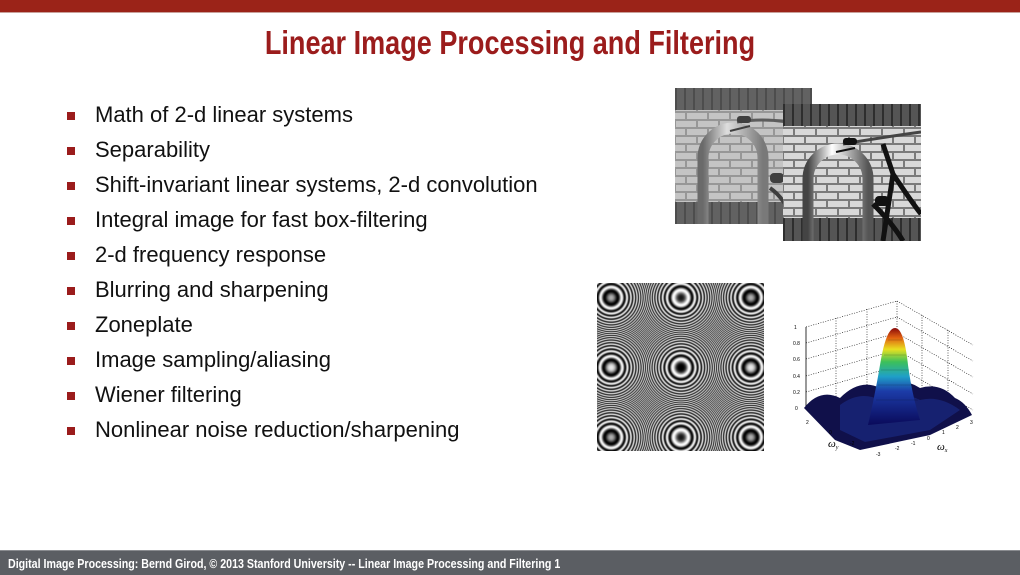  Describe the element at coordinates (795, 328) in the screenshot. I see `z-tick: 1` at that location.